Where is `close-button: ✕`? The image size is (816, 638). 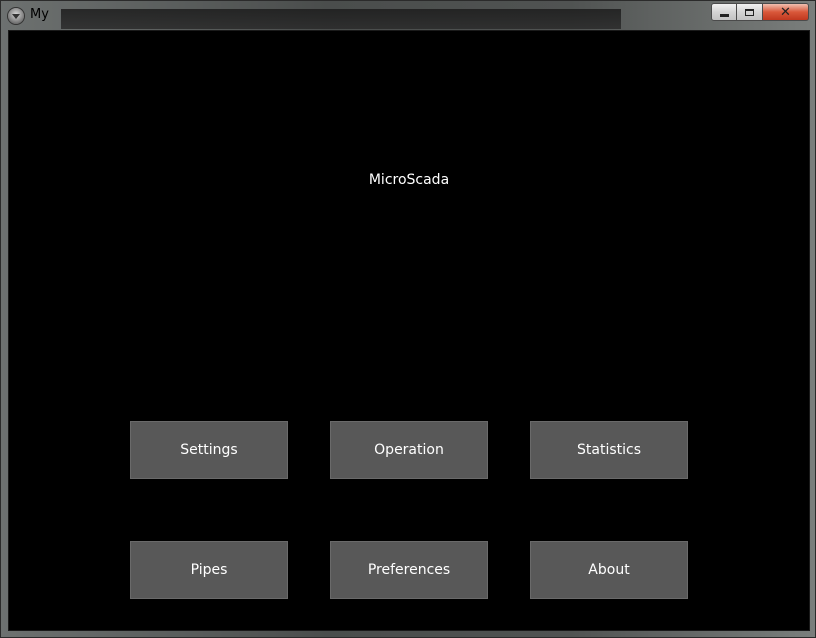
close-button: ✕ is located at coordinates (786, 12).